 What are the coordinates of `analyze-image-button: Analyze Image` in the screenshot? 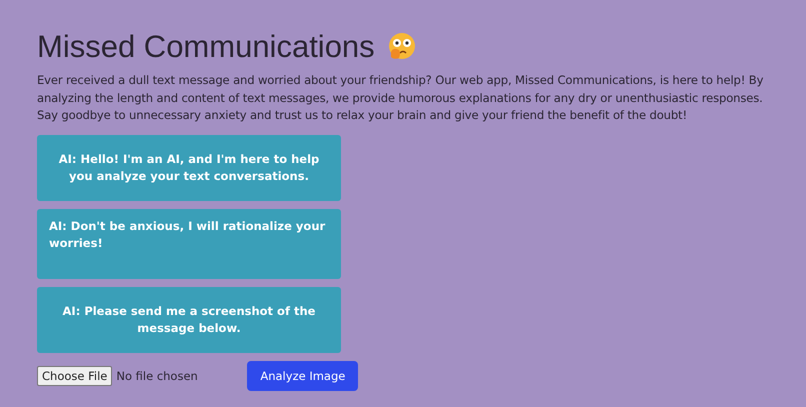 It's located at (302, 375).